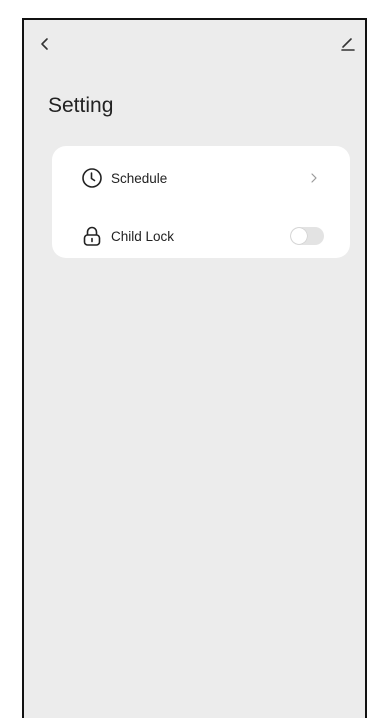  Describe the element at coordinates (92, 178) in the screenshot. I see `clock-icon` at that location.